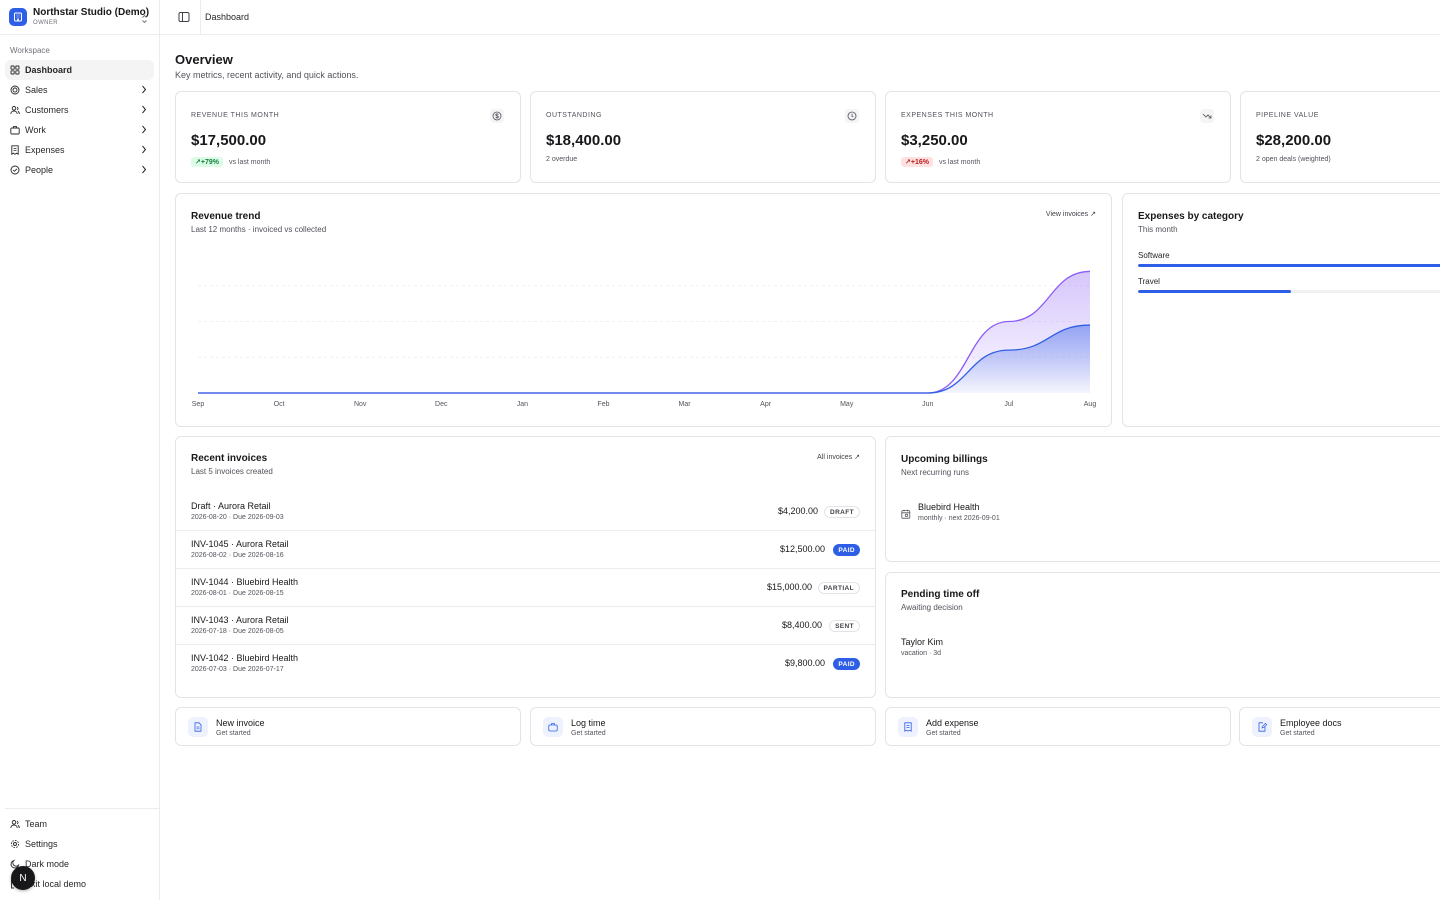 Image resolution: width=1440 pixels, height=900 pixels. Describe the element at coordinates (574, 115) in the screenshot. I see `stat-label: OUTSTANDING` at that location.